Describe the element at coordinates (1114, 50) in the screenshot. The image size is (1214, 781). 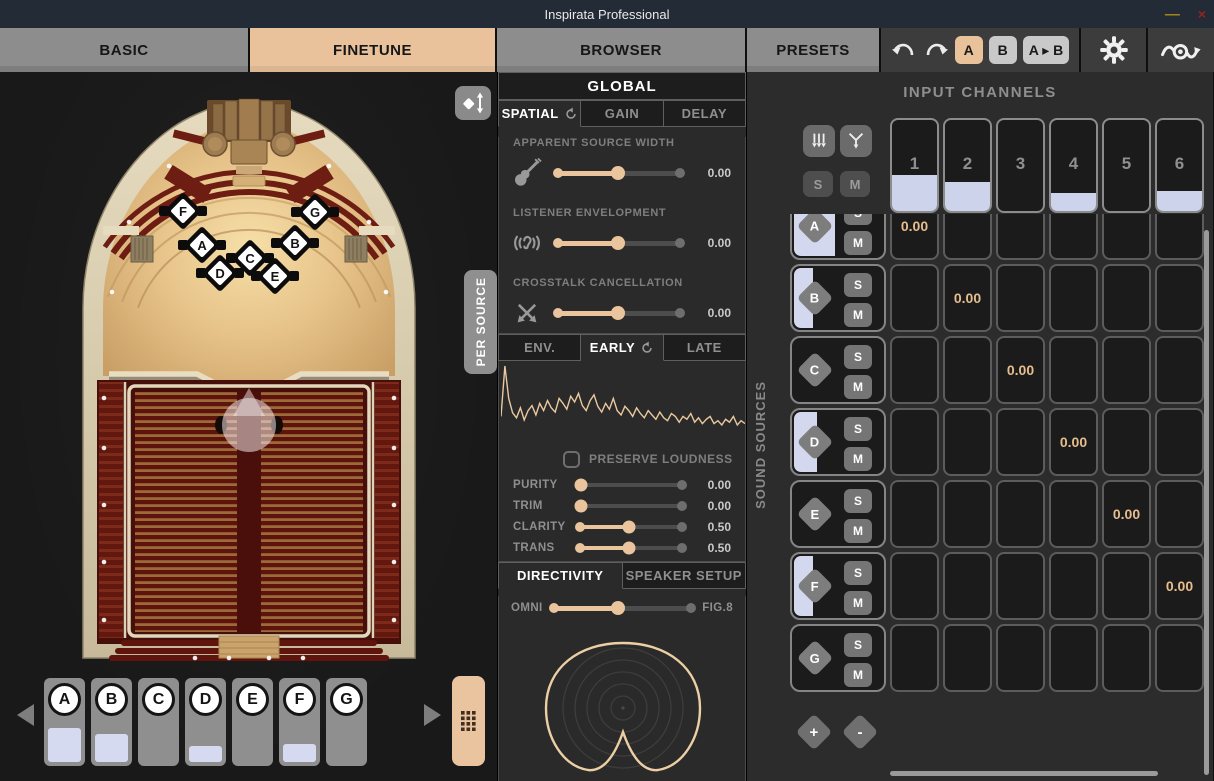
I see `gear-icon` at that location.